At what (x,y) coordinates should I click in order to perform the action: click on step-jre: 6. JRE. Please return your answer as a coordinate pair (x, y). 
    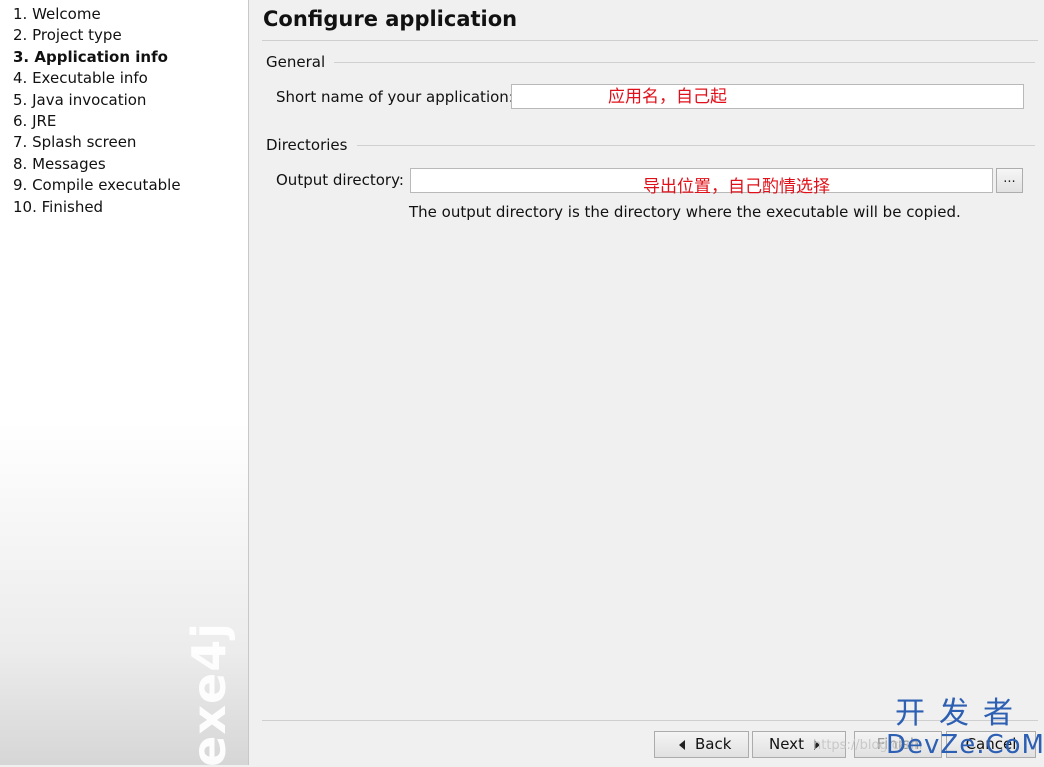
    Looking at the image, I should click on (130, 121).